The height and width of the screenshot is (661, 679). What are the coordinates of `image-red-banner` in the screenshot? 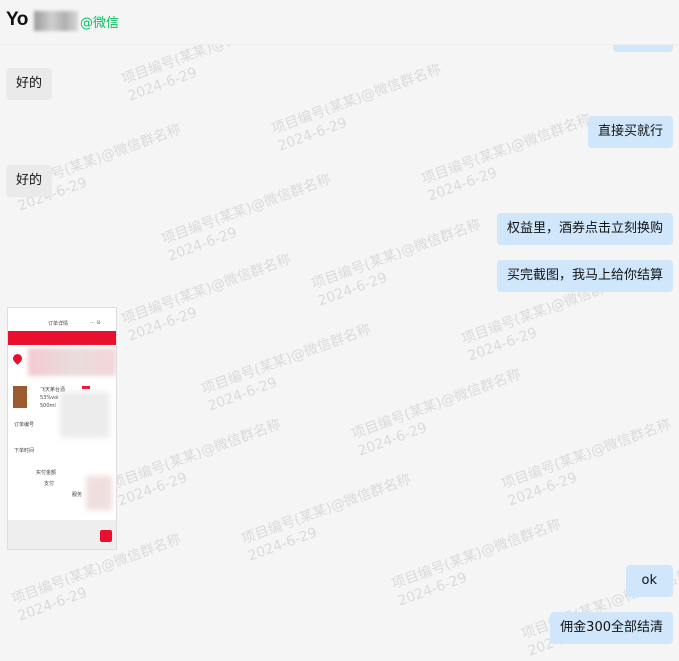 It's located at (62, 338).